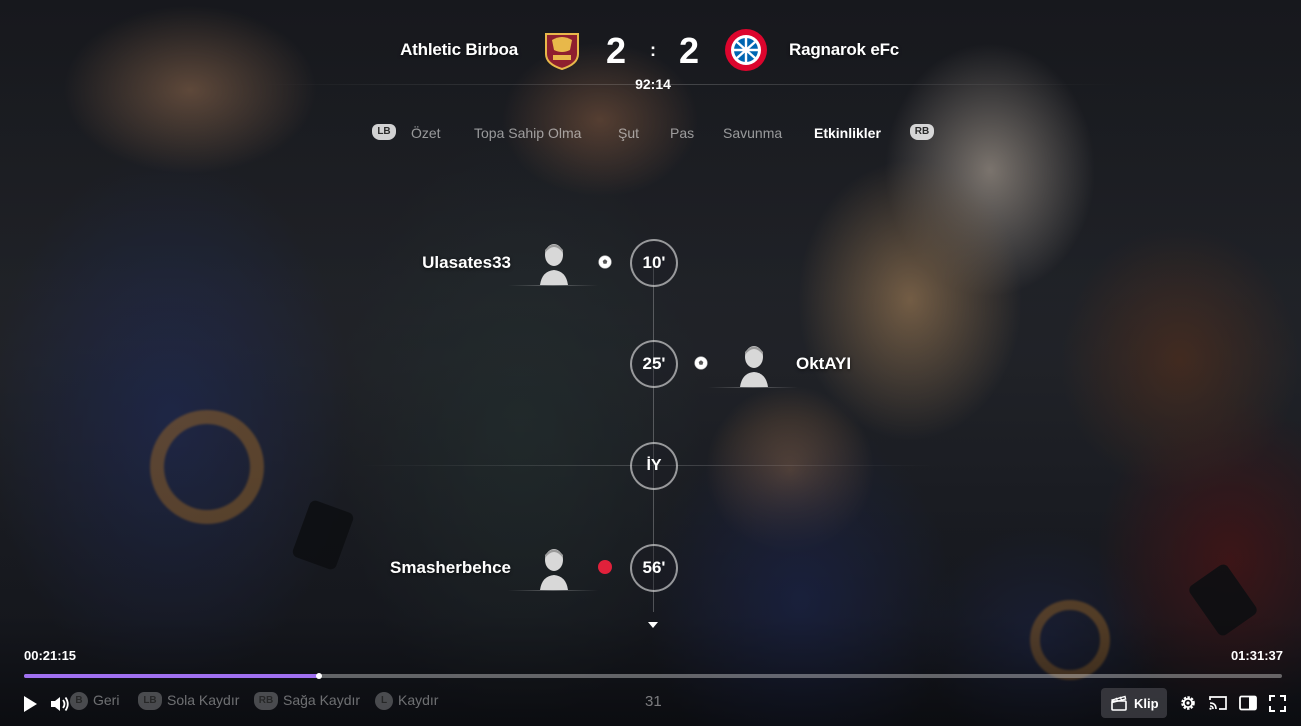 Image resolution: width=1301 pixels, height=726 pixels. What do you see at coordinates (527, 133) in the screenshot?
I see `tab-possession: Topa Sahip Olma` at bounding box center [527, 133].